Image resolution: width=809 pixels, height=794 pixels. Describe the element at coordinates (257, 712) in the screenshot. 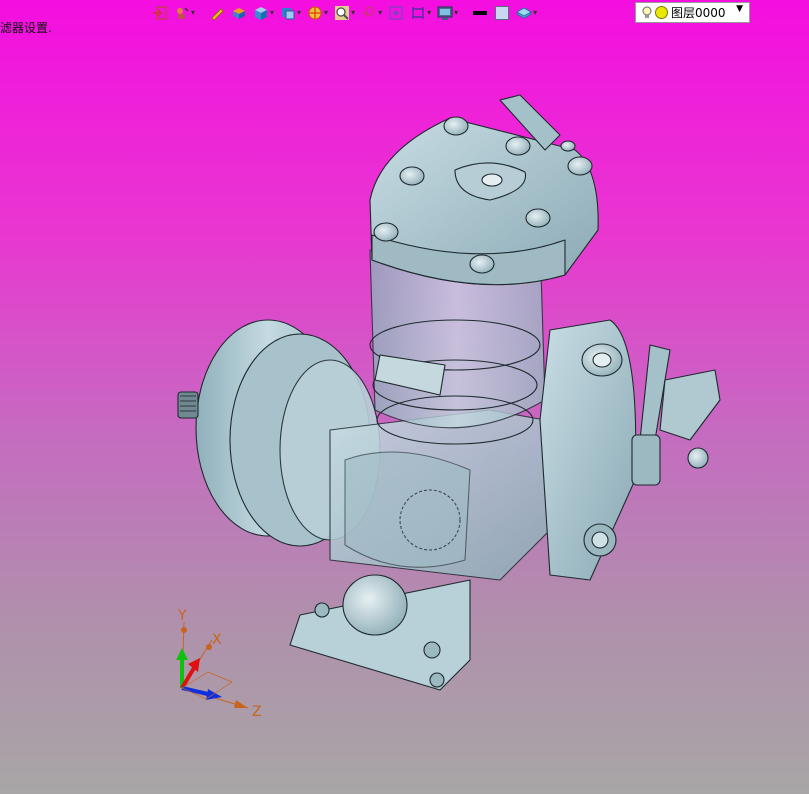

I see `z-axis-label: Z` at that location.